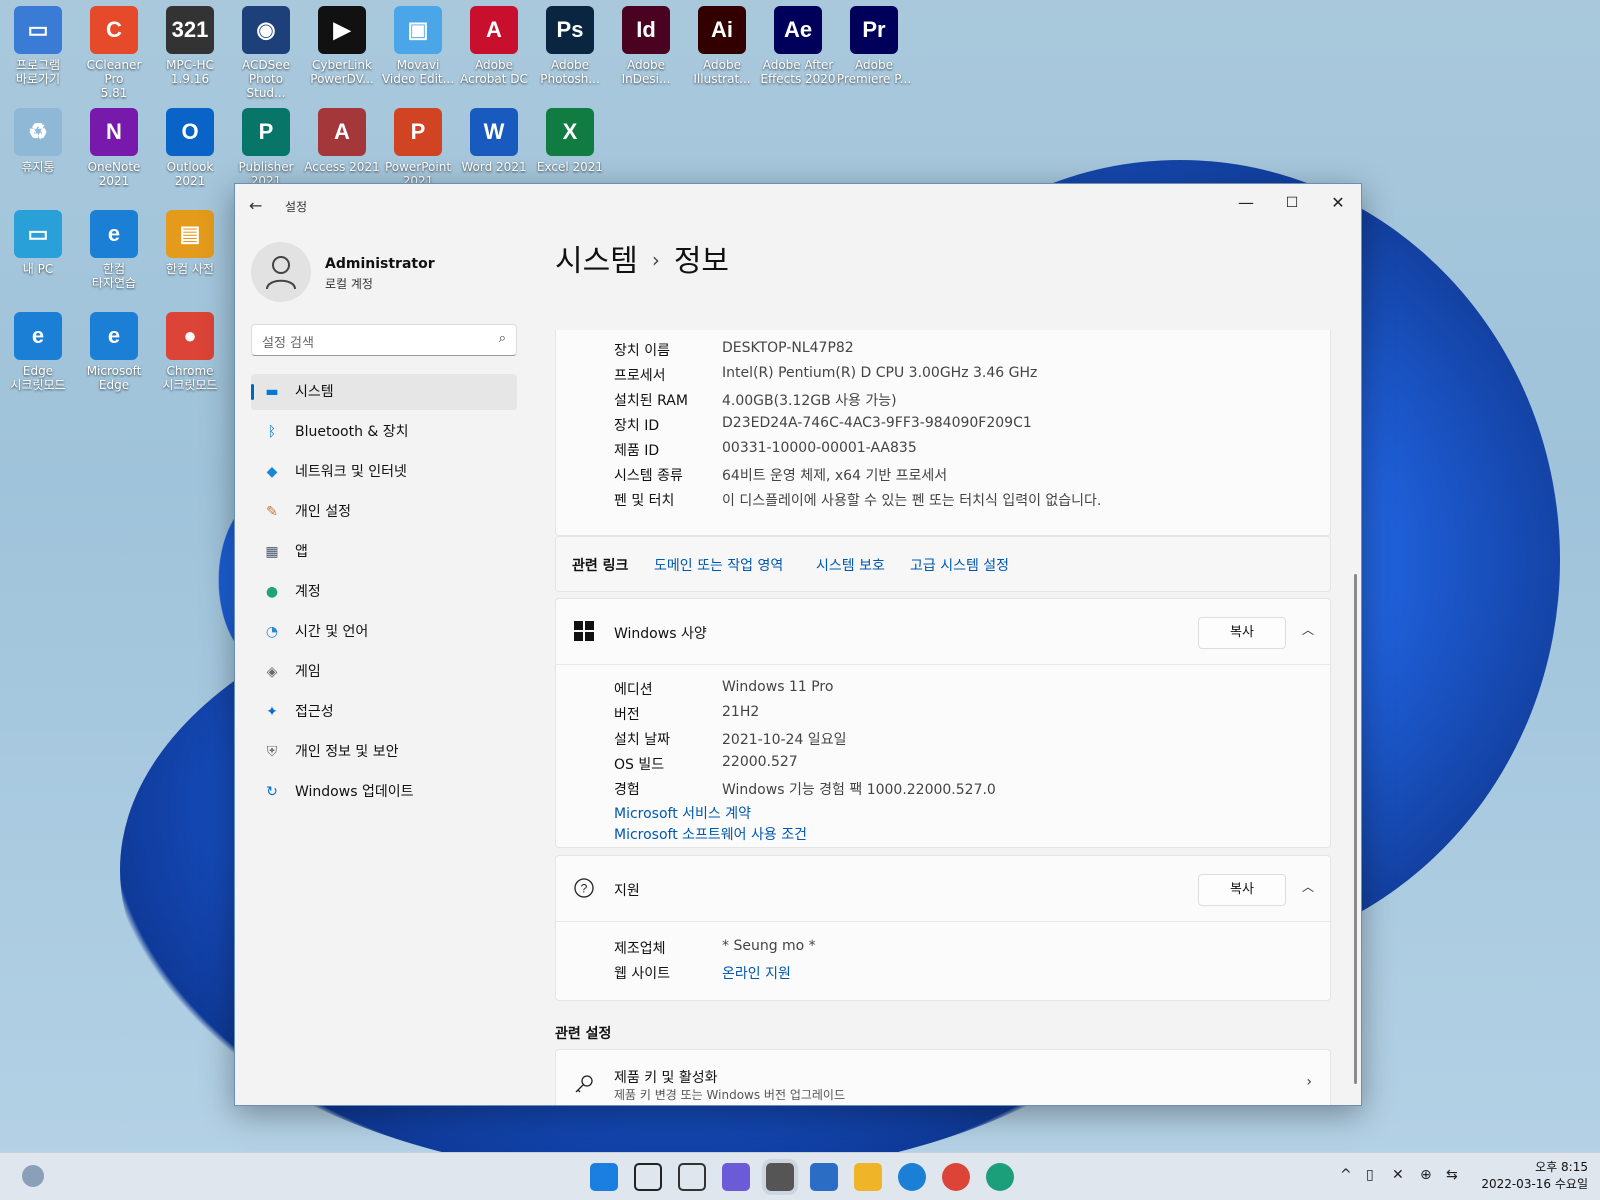 Image resolution: width=1600 pixels, height=1200 pixels. I want to click on taskbar-settings-icon, so click(780, 1177).